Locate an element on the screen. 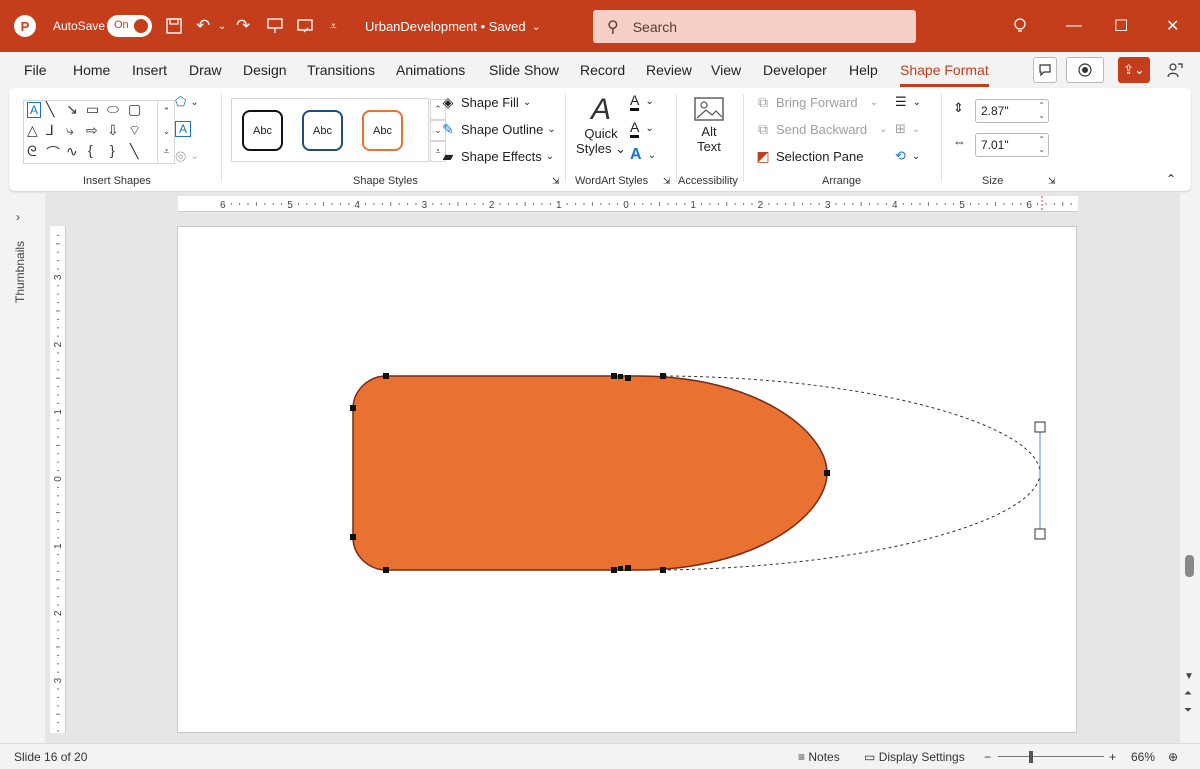 The height and width of the screenshot is (769, 1200). diagonal-line-icon: ╲ is located at coordinates (134, 151).